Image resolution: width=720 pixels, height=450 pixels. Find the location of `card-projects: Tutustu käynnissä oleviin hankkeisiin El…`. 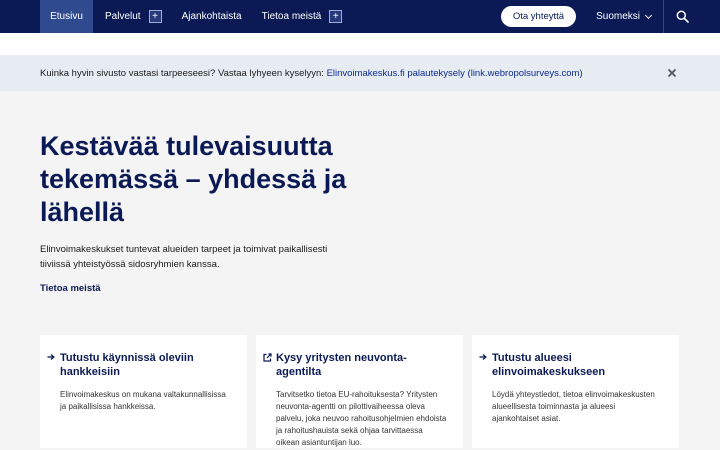

card-projects: Tutustu käynnissä oleviin hankkeisiin El… is located at coordinates (143, 391).